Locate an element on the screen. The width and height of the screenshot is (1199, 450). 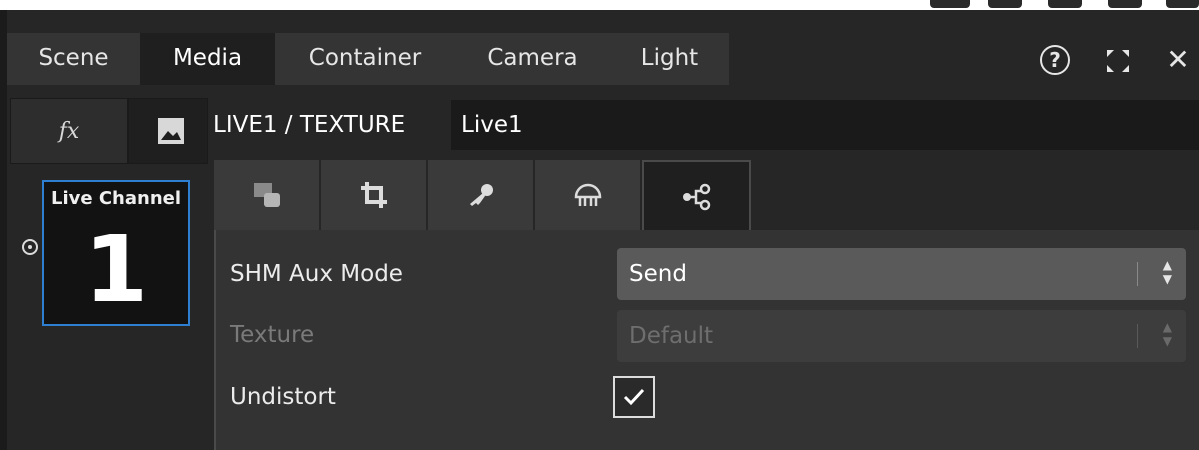
undistort-label: Undistort is located at coordinates (283, 397).